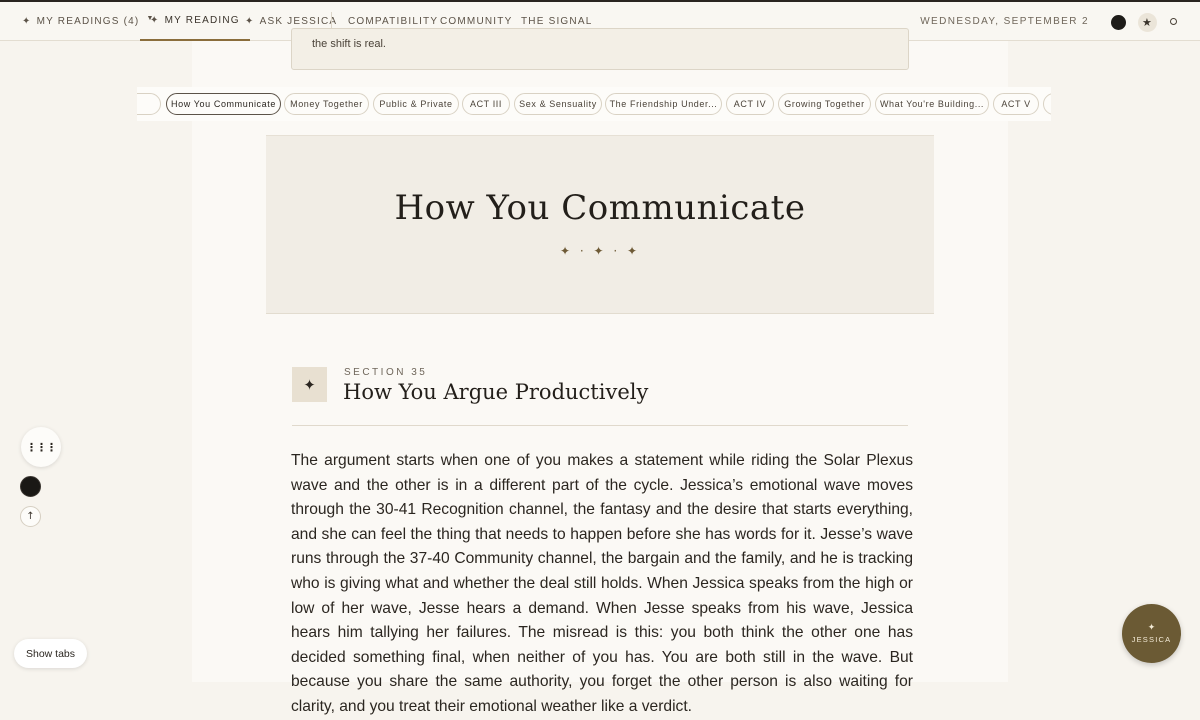 The height and width of the screenshot is (720, 1200). Describe the element at coordinates (600, 49) in the screenshot. I see `callout-box: the shift is real.` at that location.